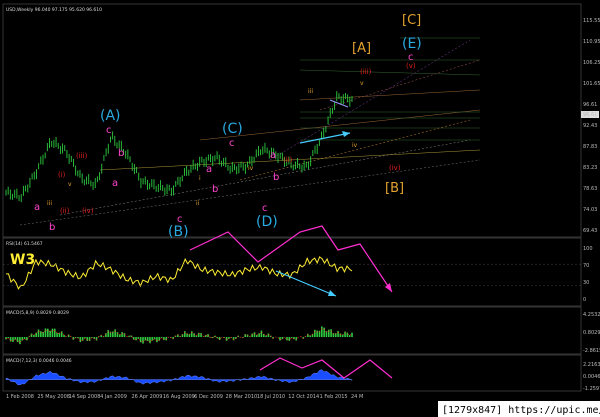 The image size is (600, 417). What do you see at coordinates (366, 72) in the screenshot?
I see `wave-iii-red-1: (iii)` at bounding box center [366, 72].